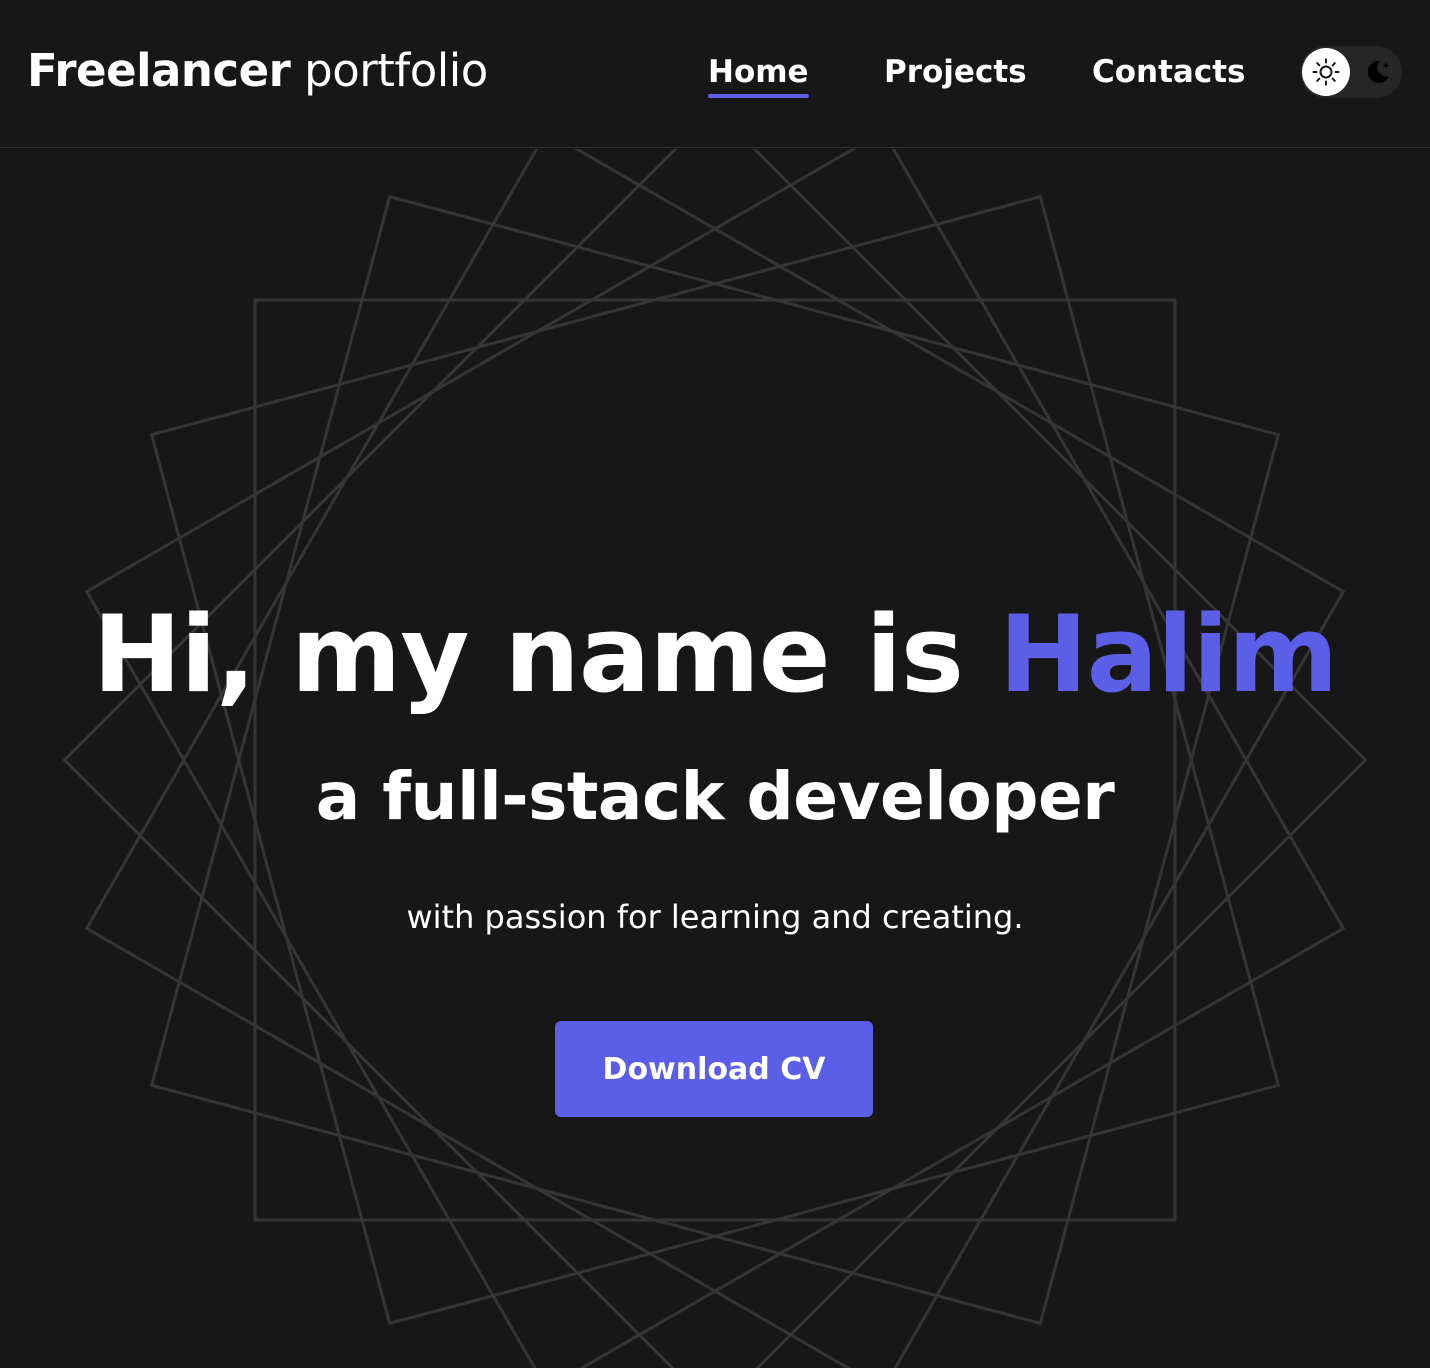 Image resolution: width=1430 pixels, height=1368 pixels. I want to click on hero-title-prefix: Hi, my name is, so click(528, 654).